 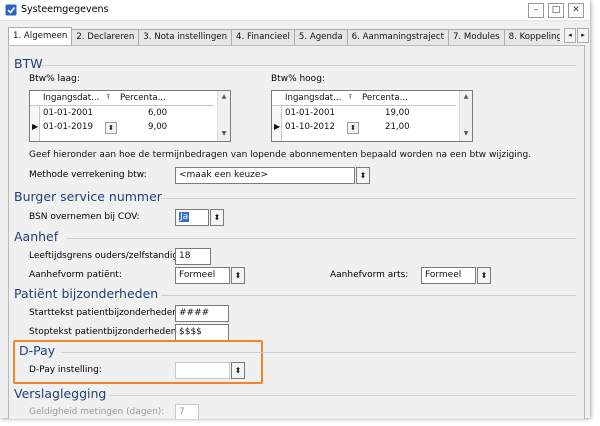 What do you see at coordinates (105, 37) in the screenshot?
I see `tab-declareren: 2. Declareren` at bounding box center [105, 37].